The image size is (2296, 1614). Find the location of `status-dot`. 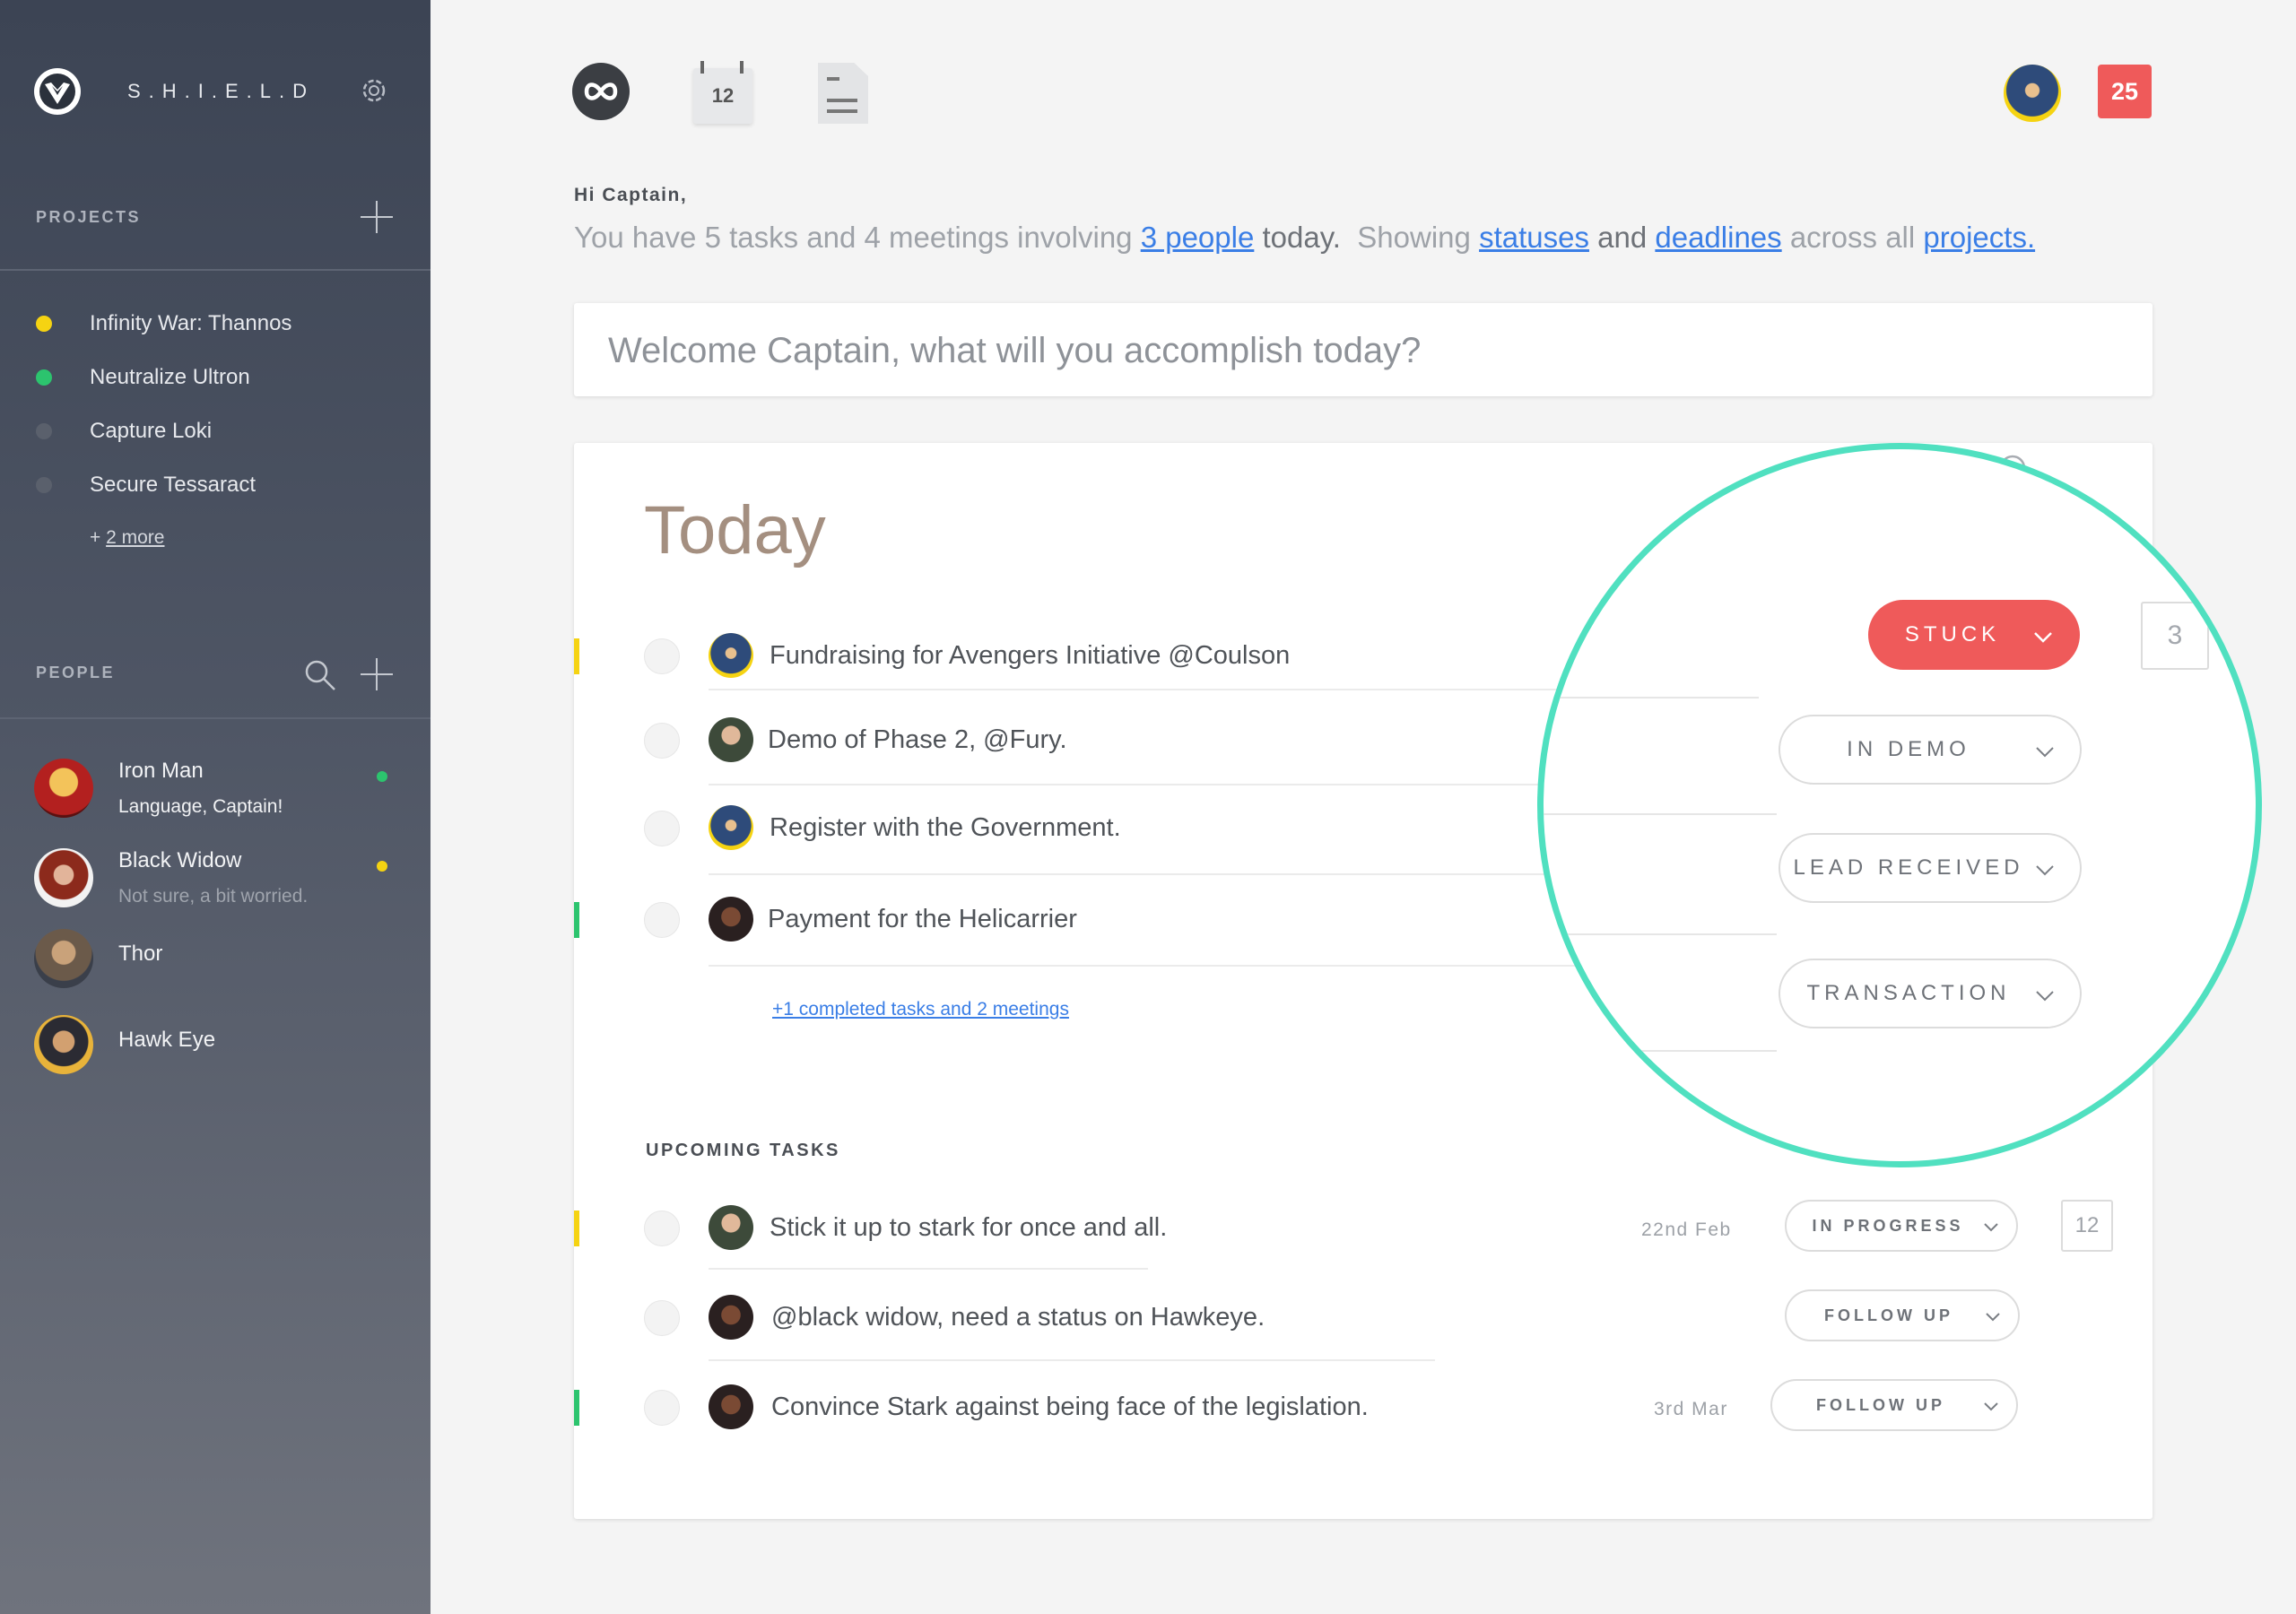

status-dot is located at coordinates (382, 866).